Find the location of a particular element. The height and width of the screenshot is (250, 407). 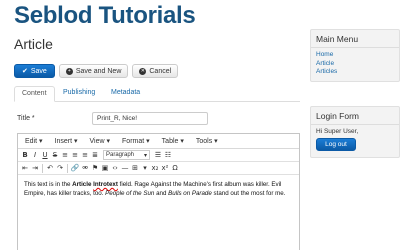

menu-format: Format ▾ is located at coordinates (138, 141).